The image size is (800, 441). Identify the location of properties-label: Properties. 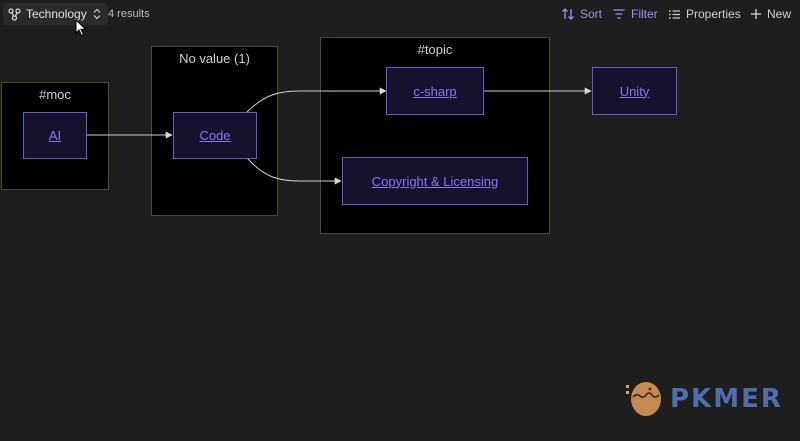
(713, 14).